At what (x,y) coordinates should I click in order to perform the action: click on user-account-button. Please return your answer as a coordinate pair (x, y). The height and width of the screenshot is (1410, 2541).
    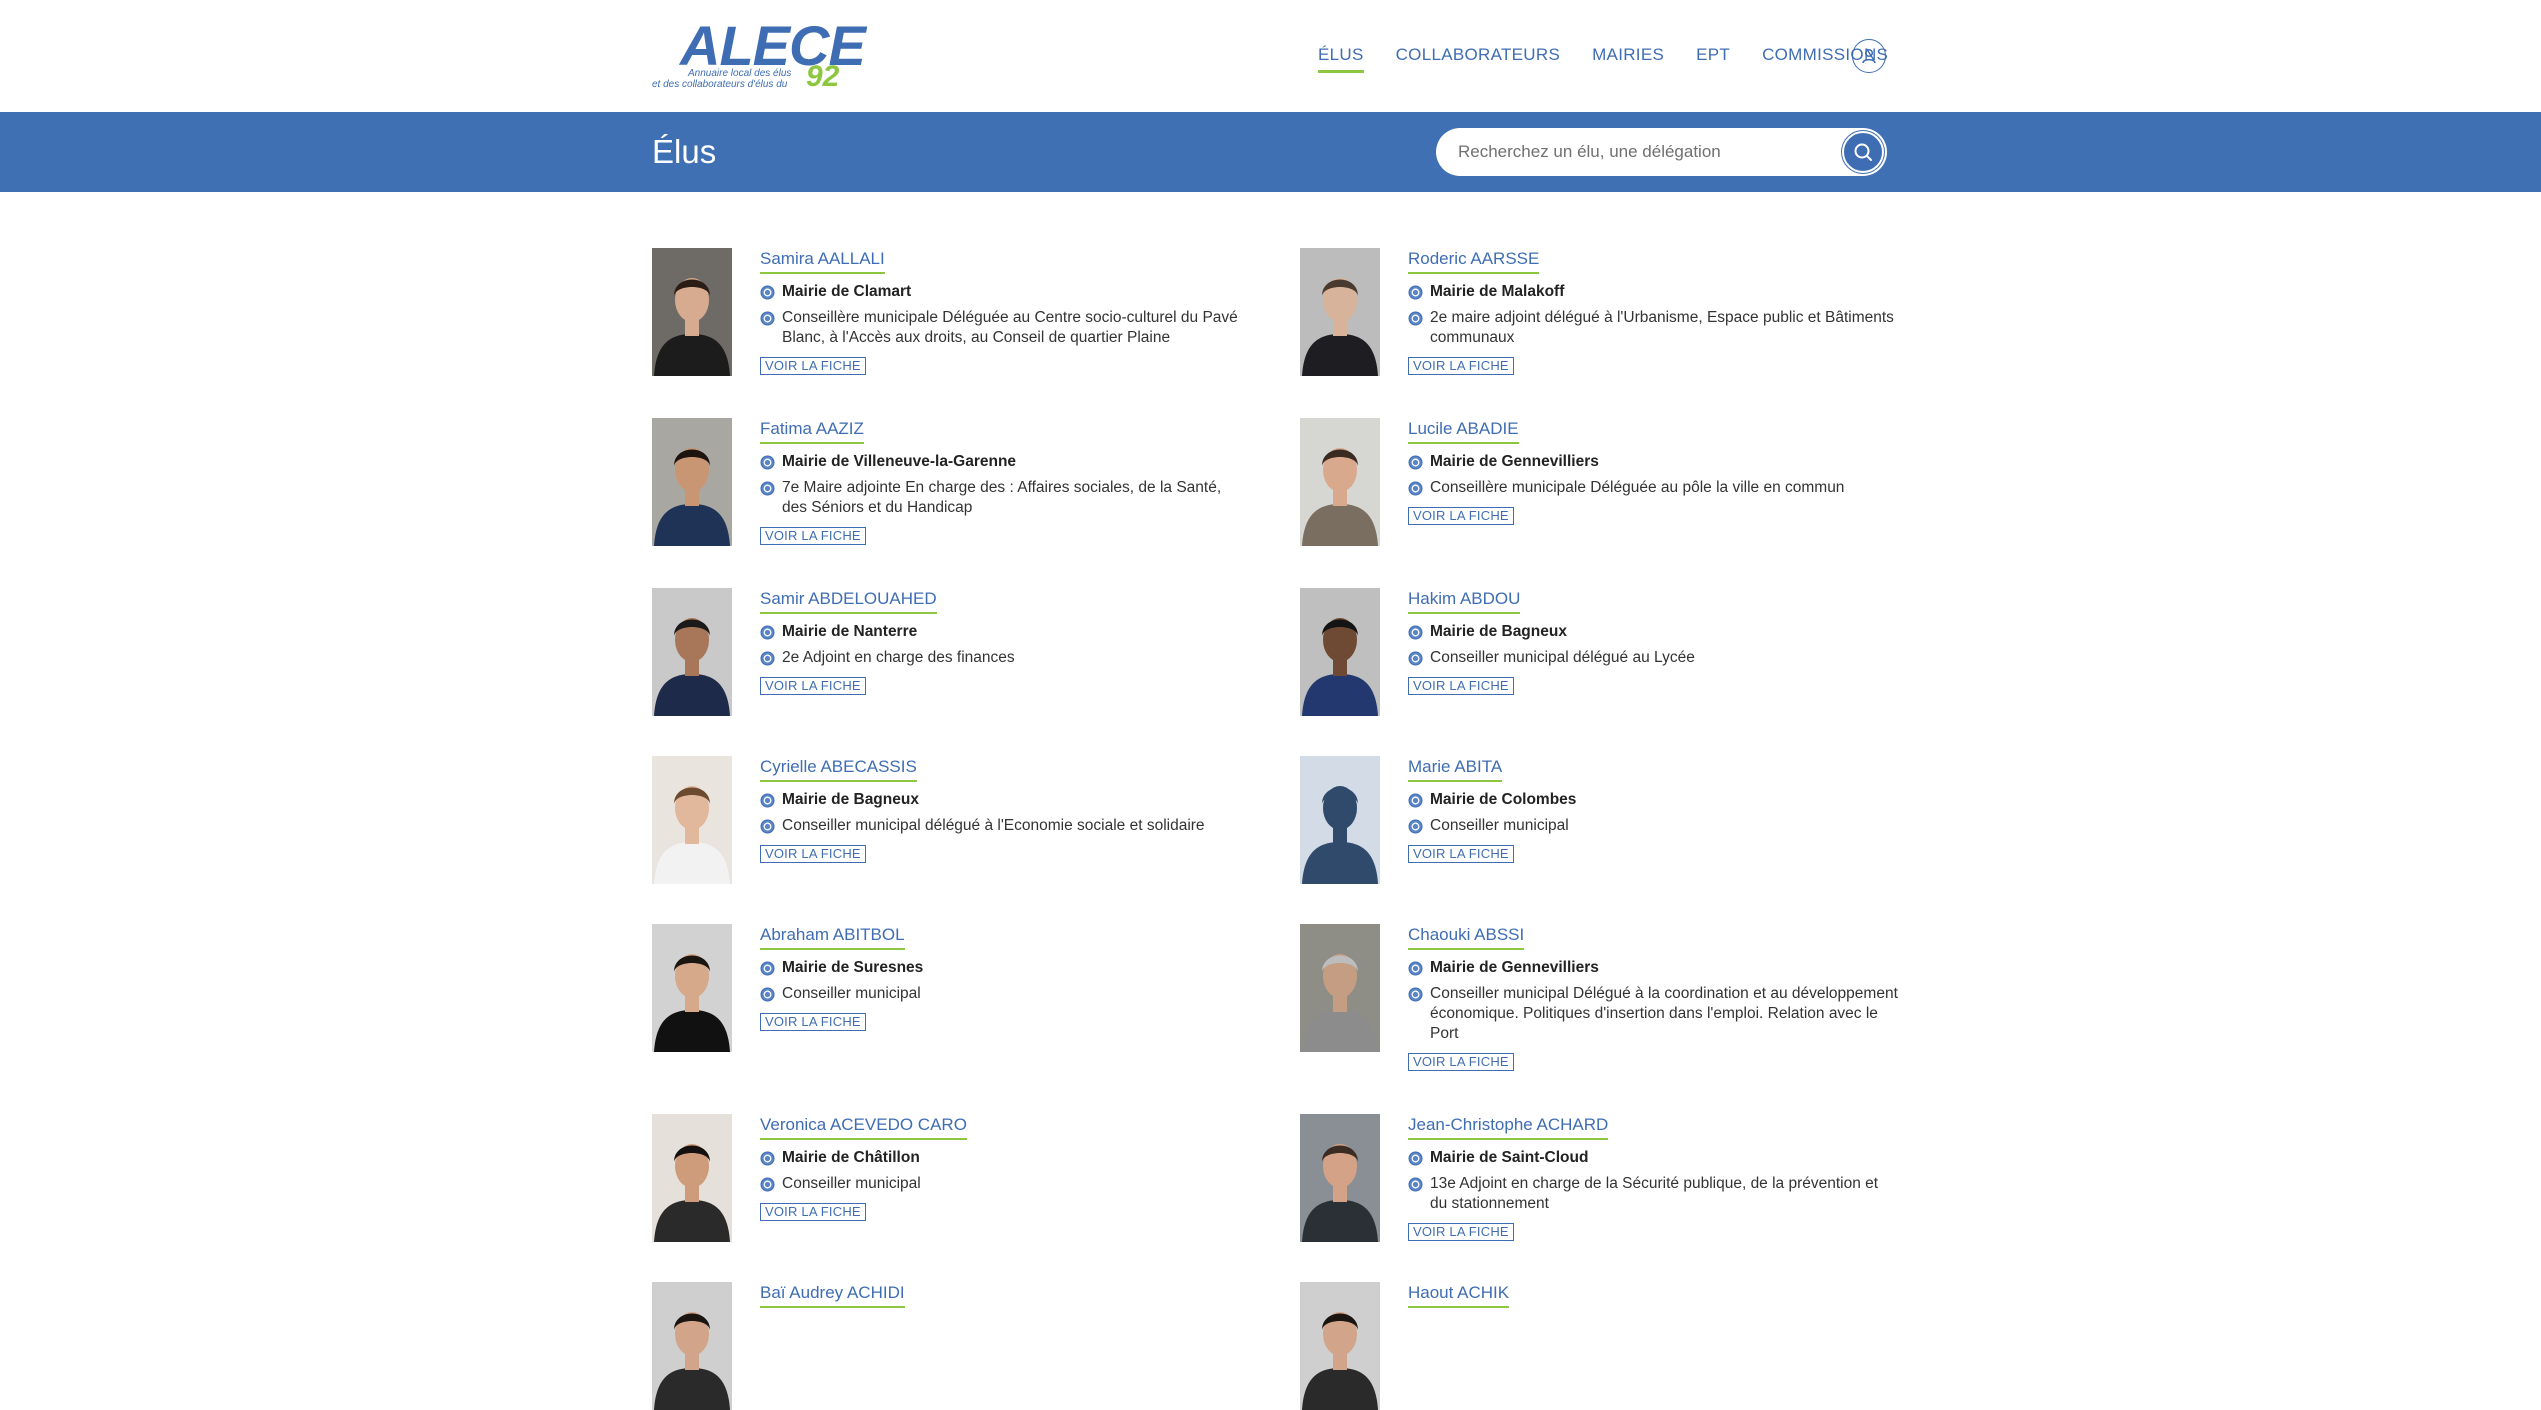
    Looking at the image, I should click on (1869, 56).